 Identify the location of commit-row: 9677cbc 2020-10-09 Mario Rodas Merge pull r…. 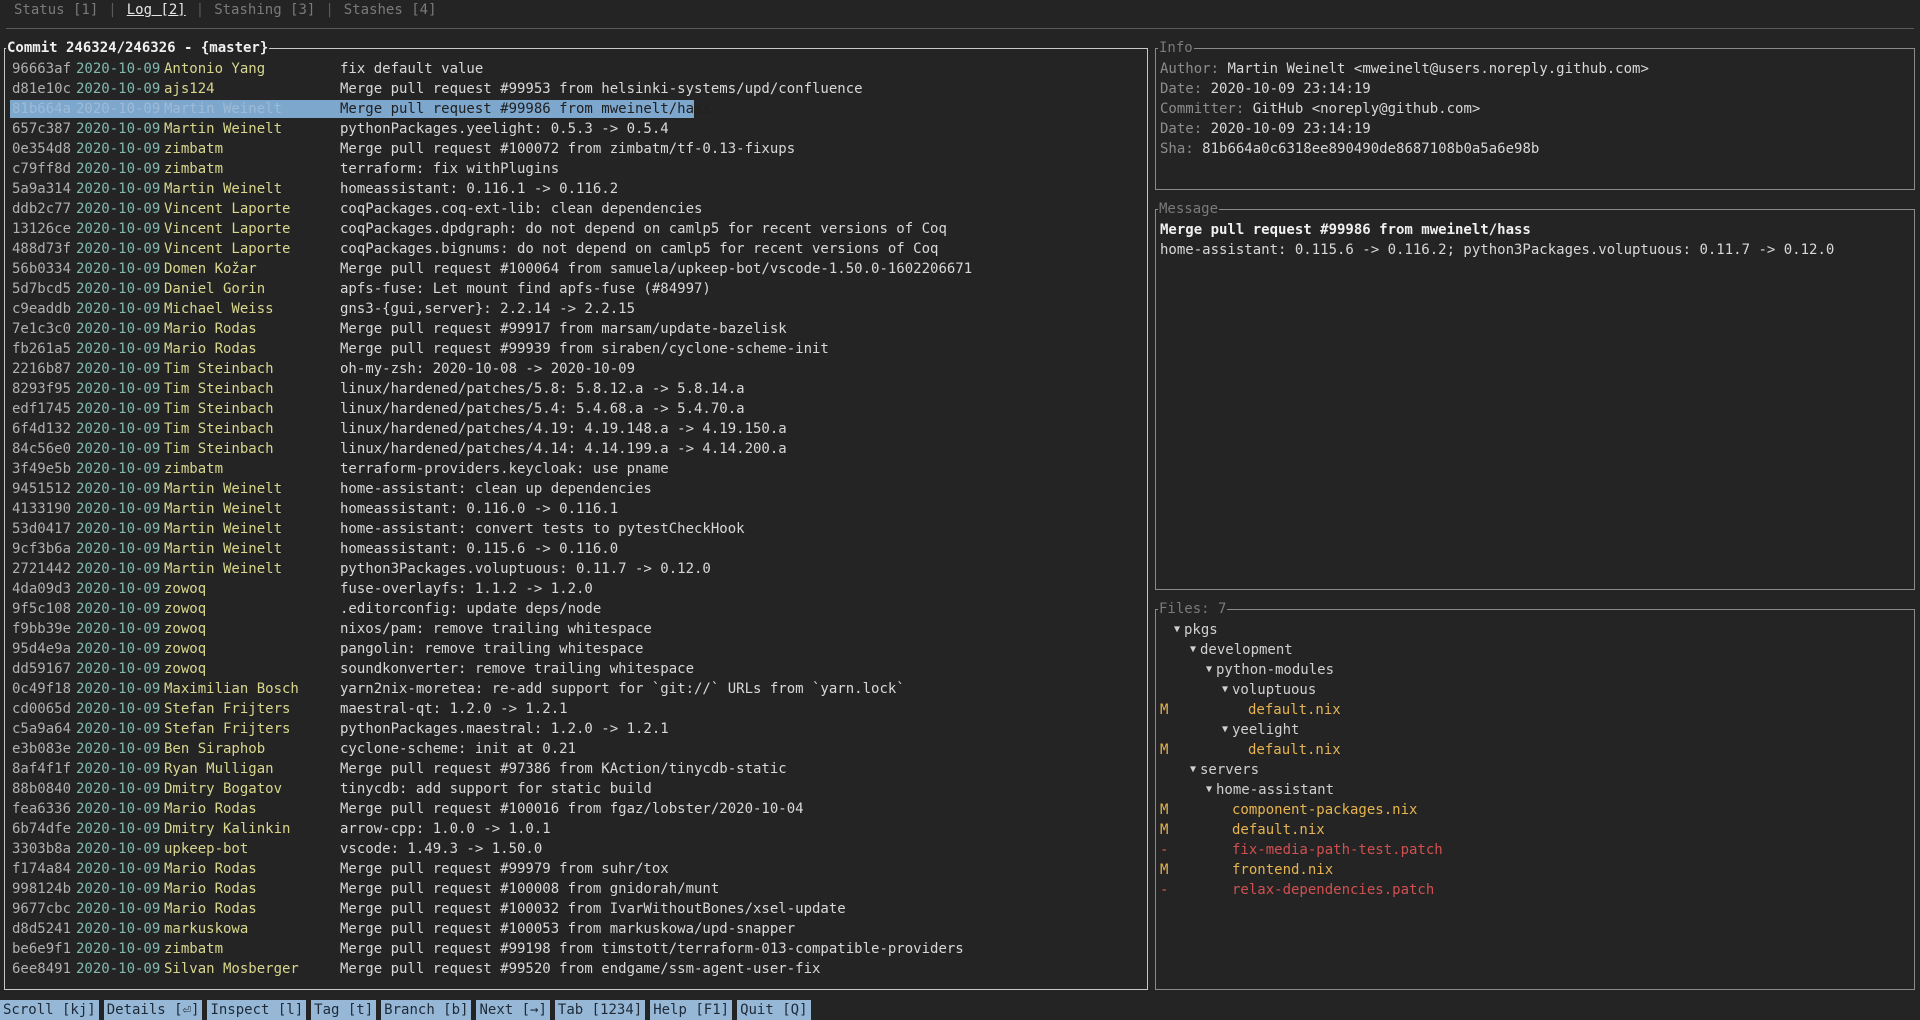
(577, 909).